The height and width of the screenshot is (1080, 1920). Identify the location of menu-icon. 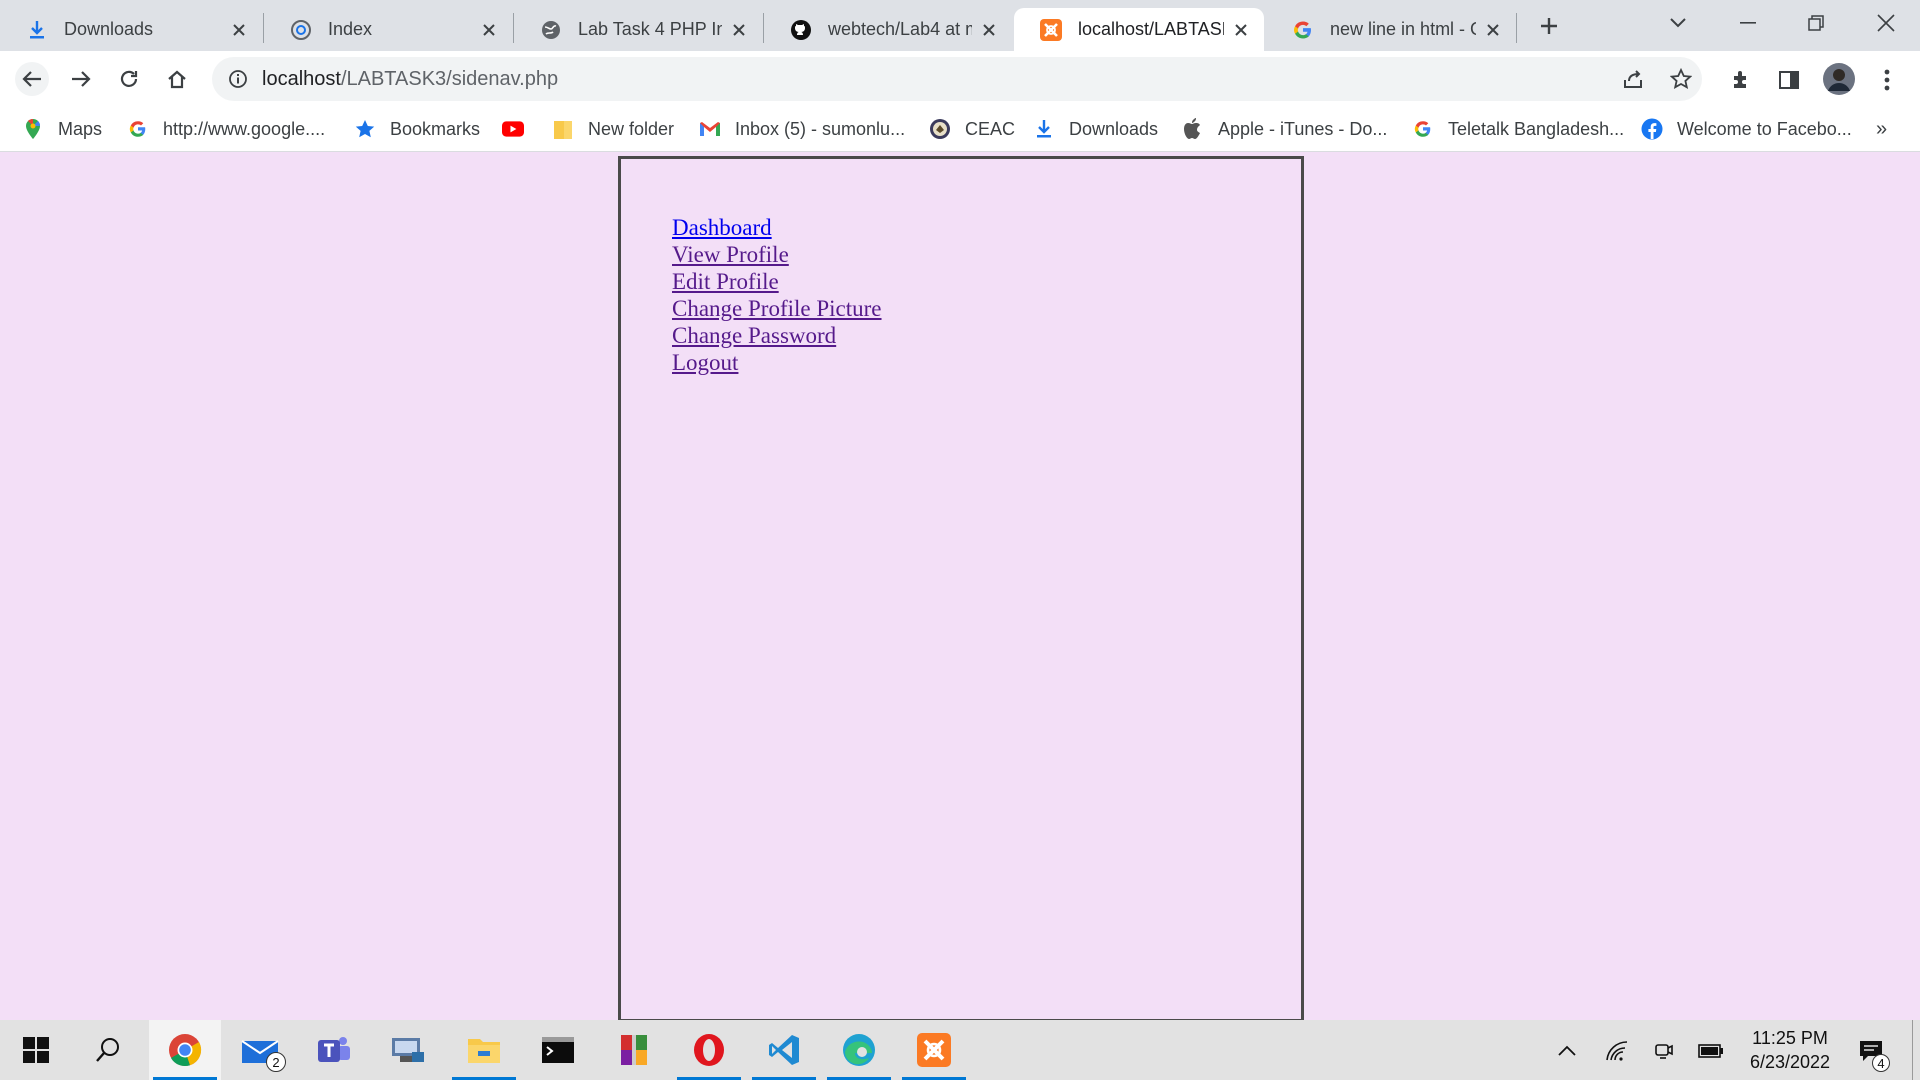
(1887, 80).